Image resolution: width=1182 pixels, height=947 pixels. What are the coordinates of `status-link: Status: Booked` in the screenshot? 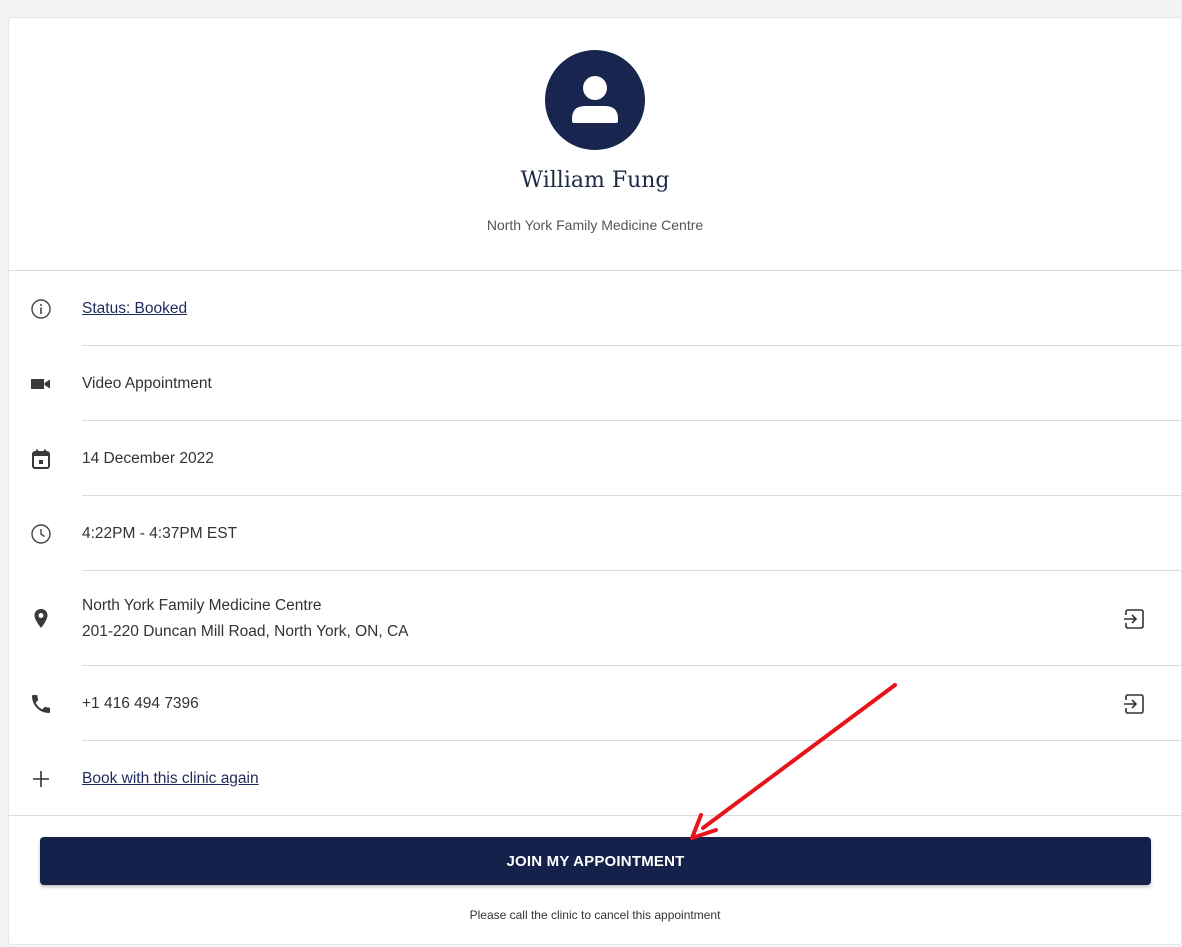 It's located at (134, 309).